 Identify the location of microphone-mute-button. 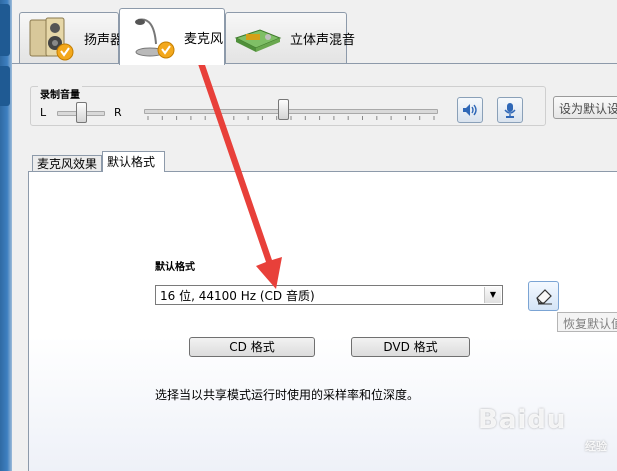
(510, 110).